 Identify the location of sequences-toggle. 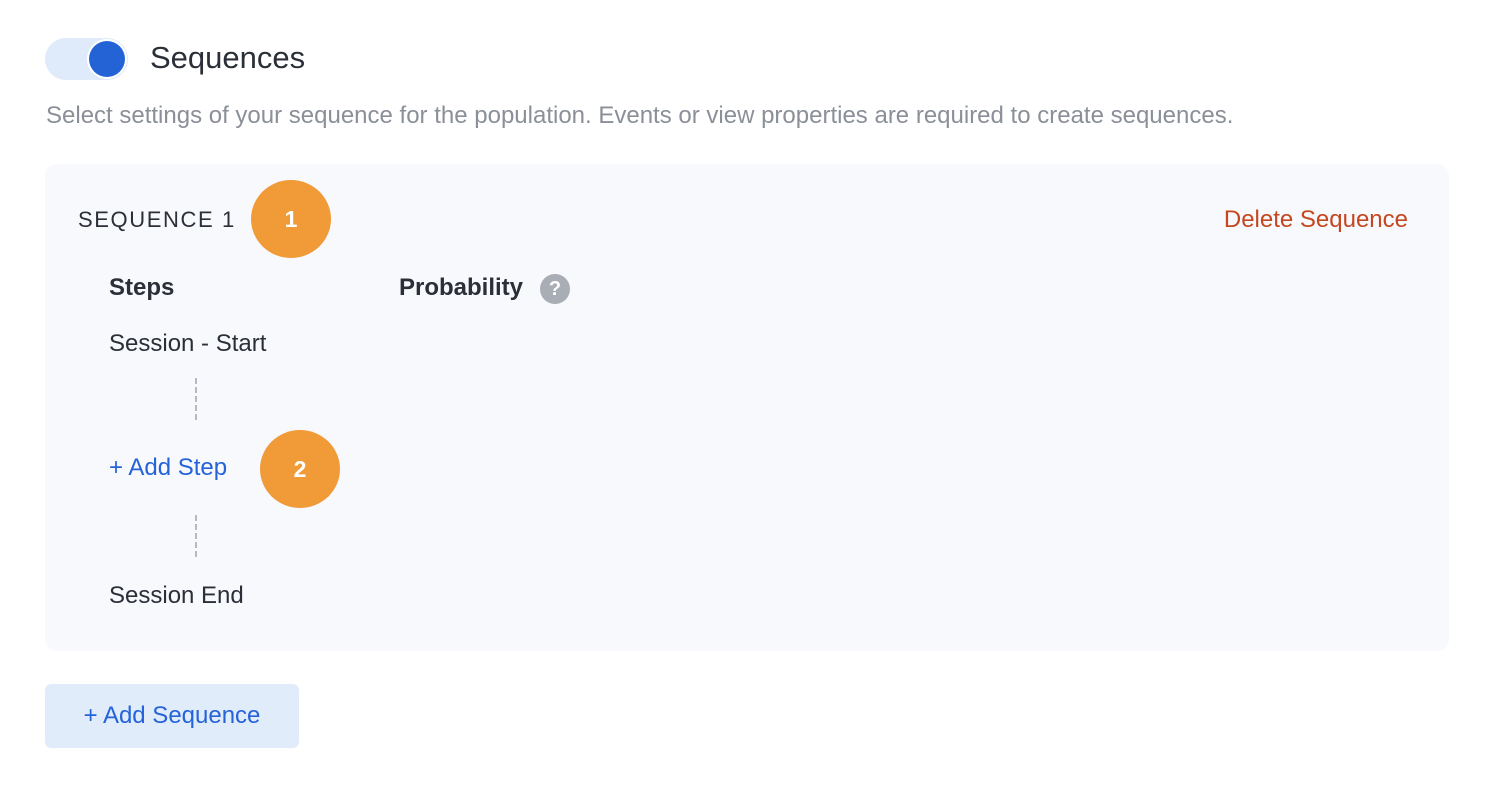
(86, 59).